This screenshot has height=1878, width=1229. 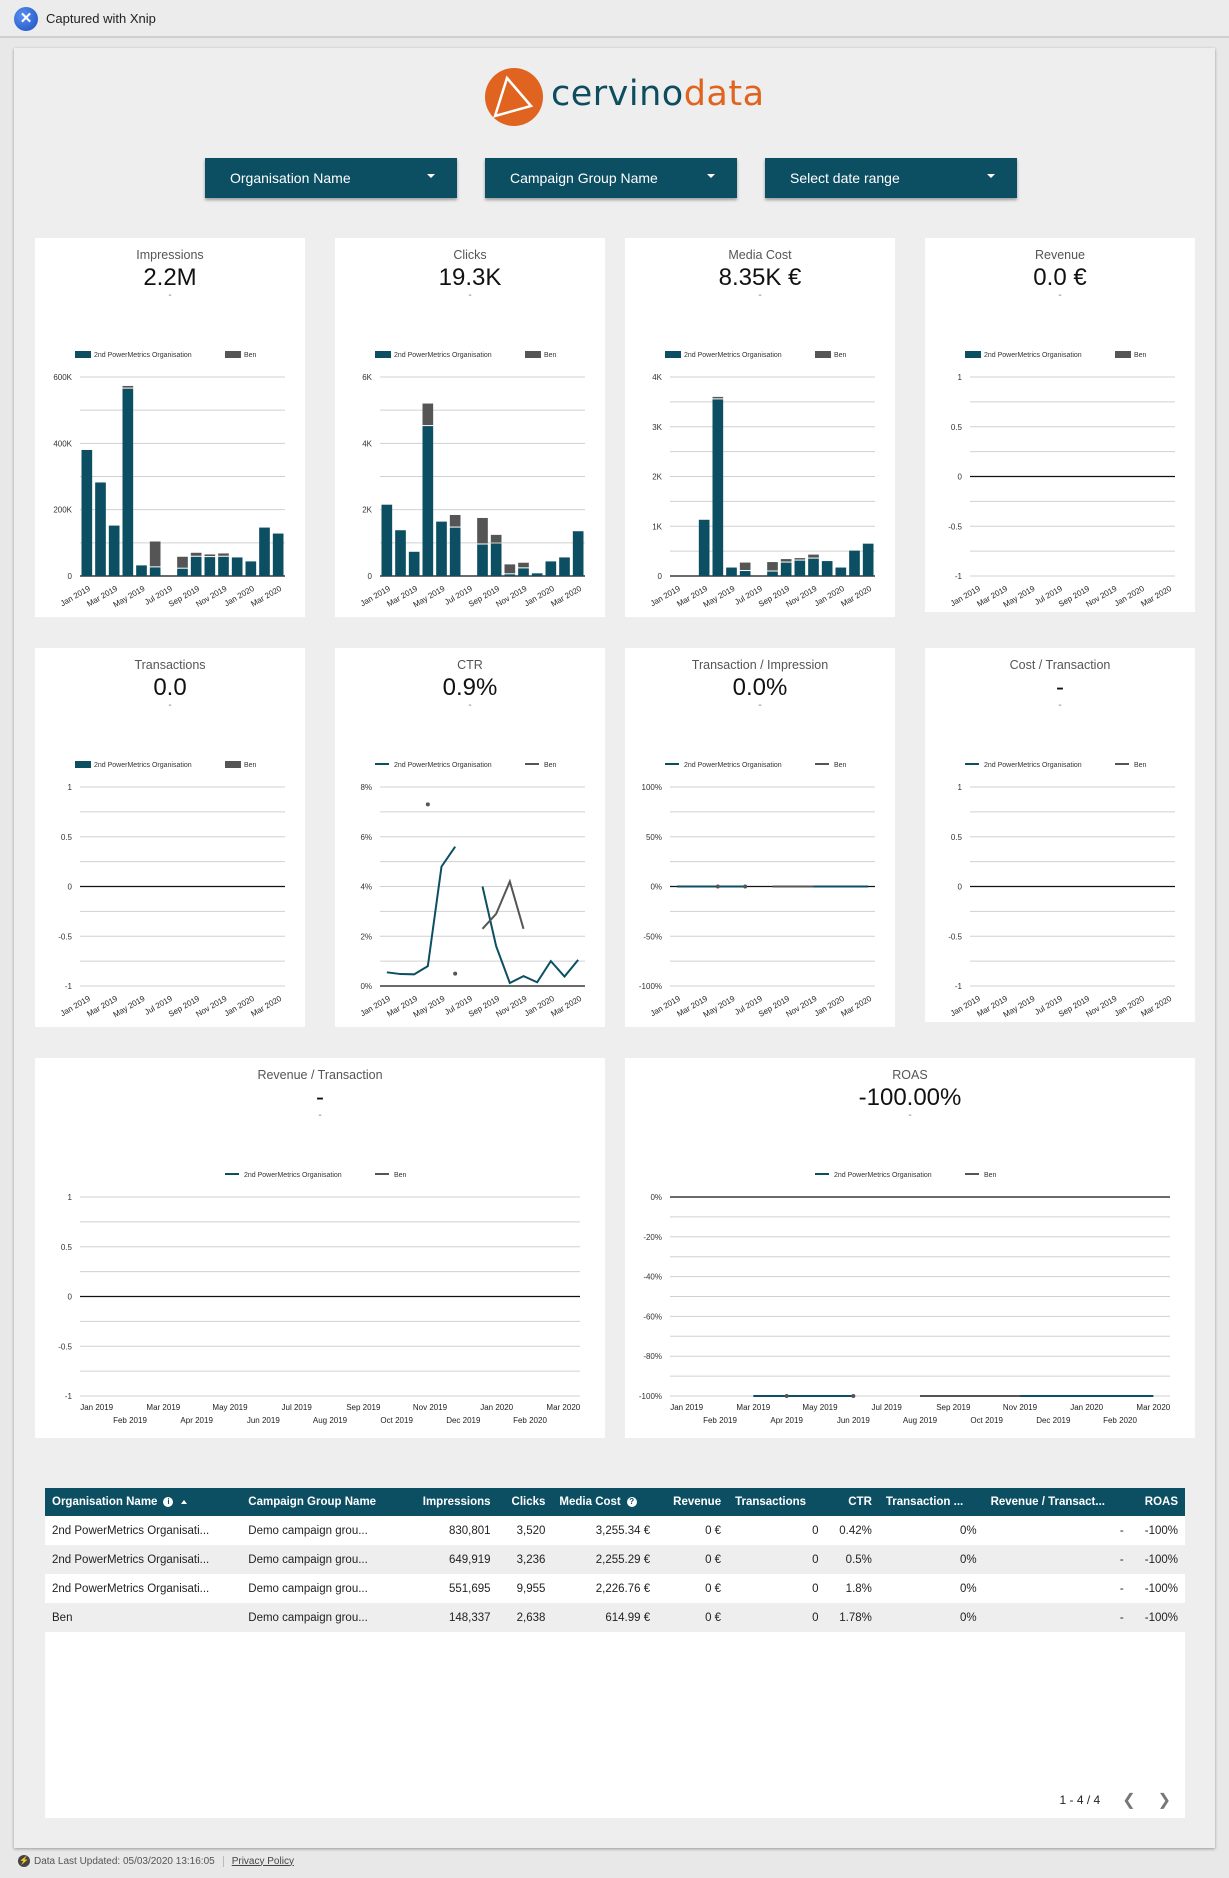 I want to click on column-header: CTR, so click(x=852, y=1502).